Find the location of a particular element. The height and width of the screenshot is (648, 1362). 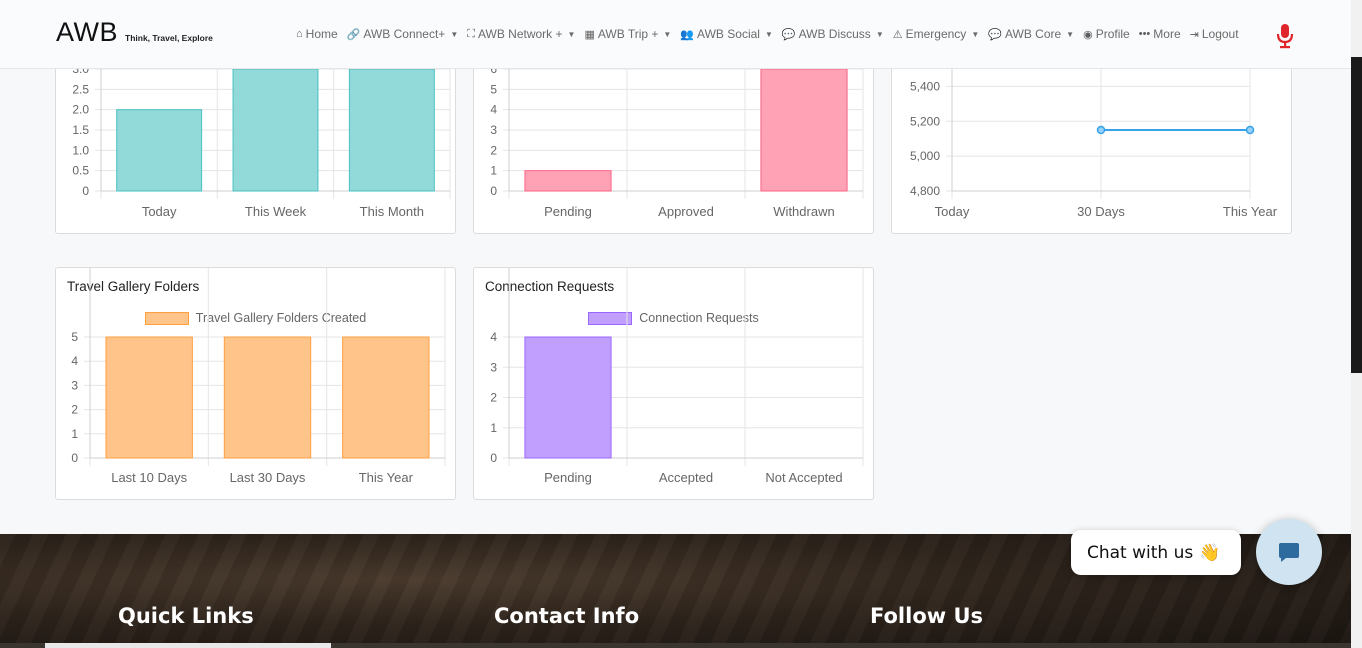

chart-2: 6543210Pending Approved Withdrawn is located at coordinates (677, 130).